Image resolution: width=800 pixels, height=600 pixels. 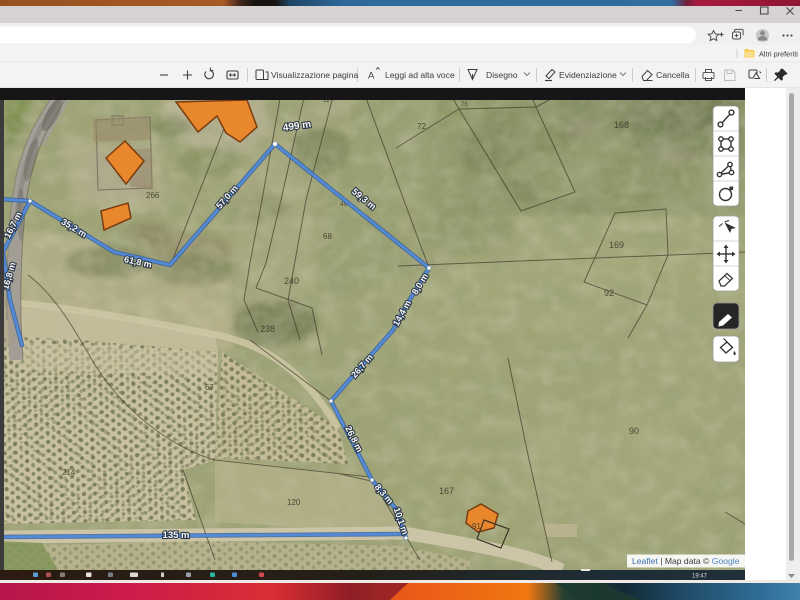 I want to click on svg-text: Leaflet | Map data © Google, so click(x=686, y=561).